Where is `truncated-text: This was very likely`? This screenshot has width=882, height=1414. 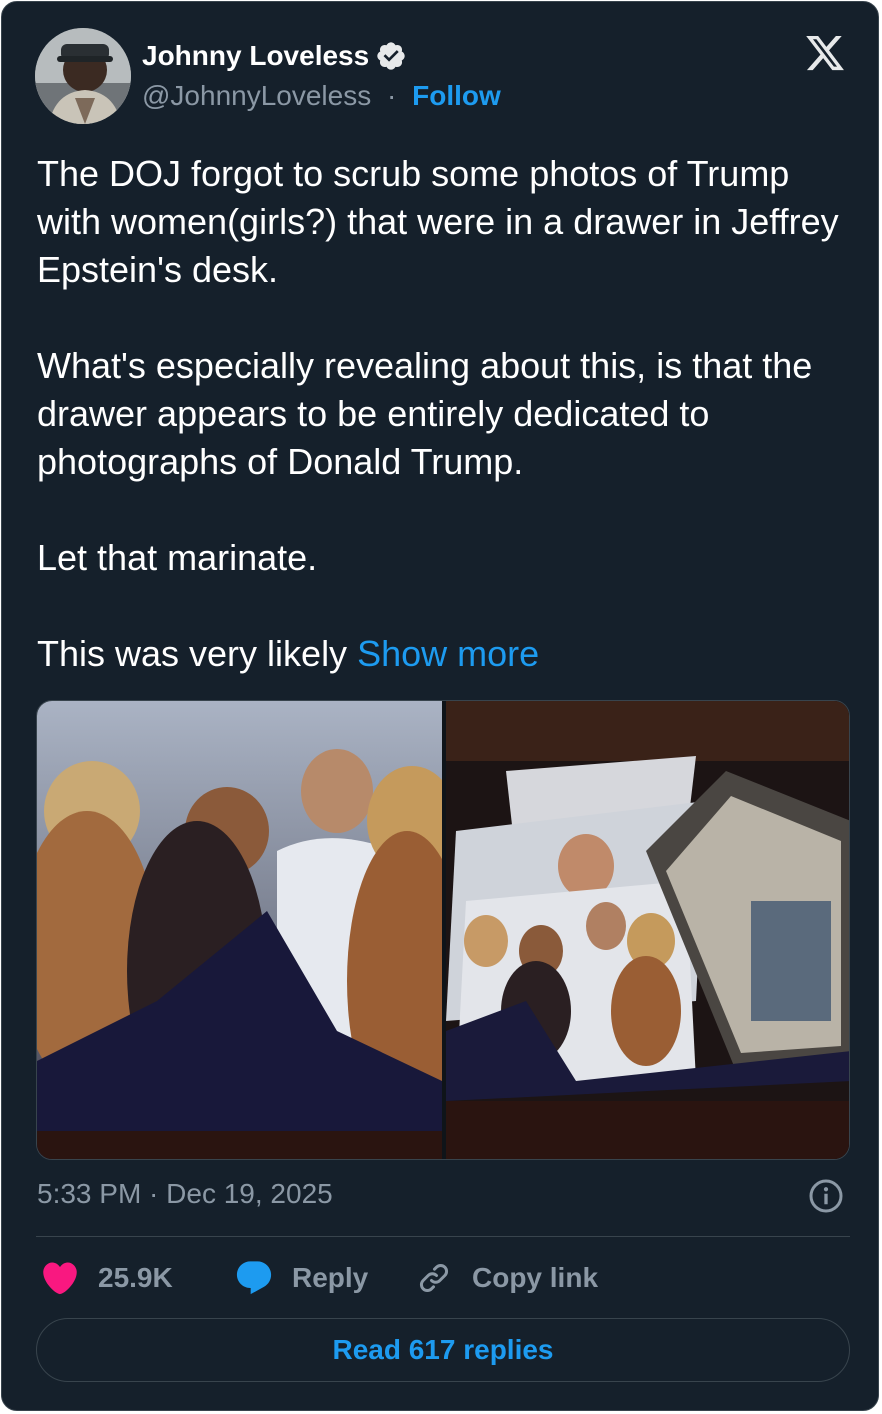
truncated-text: This was very likely is located at coordinates (197, 653).